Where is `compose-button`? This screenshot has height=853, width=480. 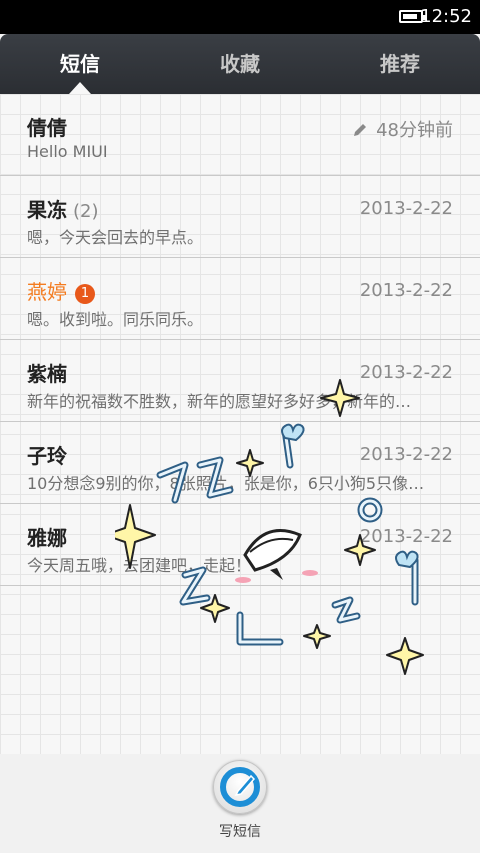
compose-button is located at coordinates (240, 787).